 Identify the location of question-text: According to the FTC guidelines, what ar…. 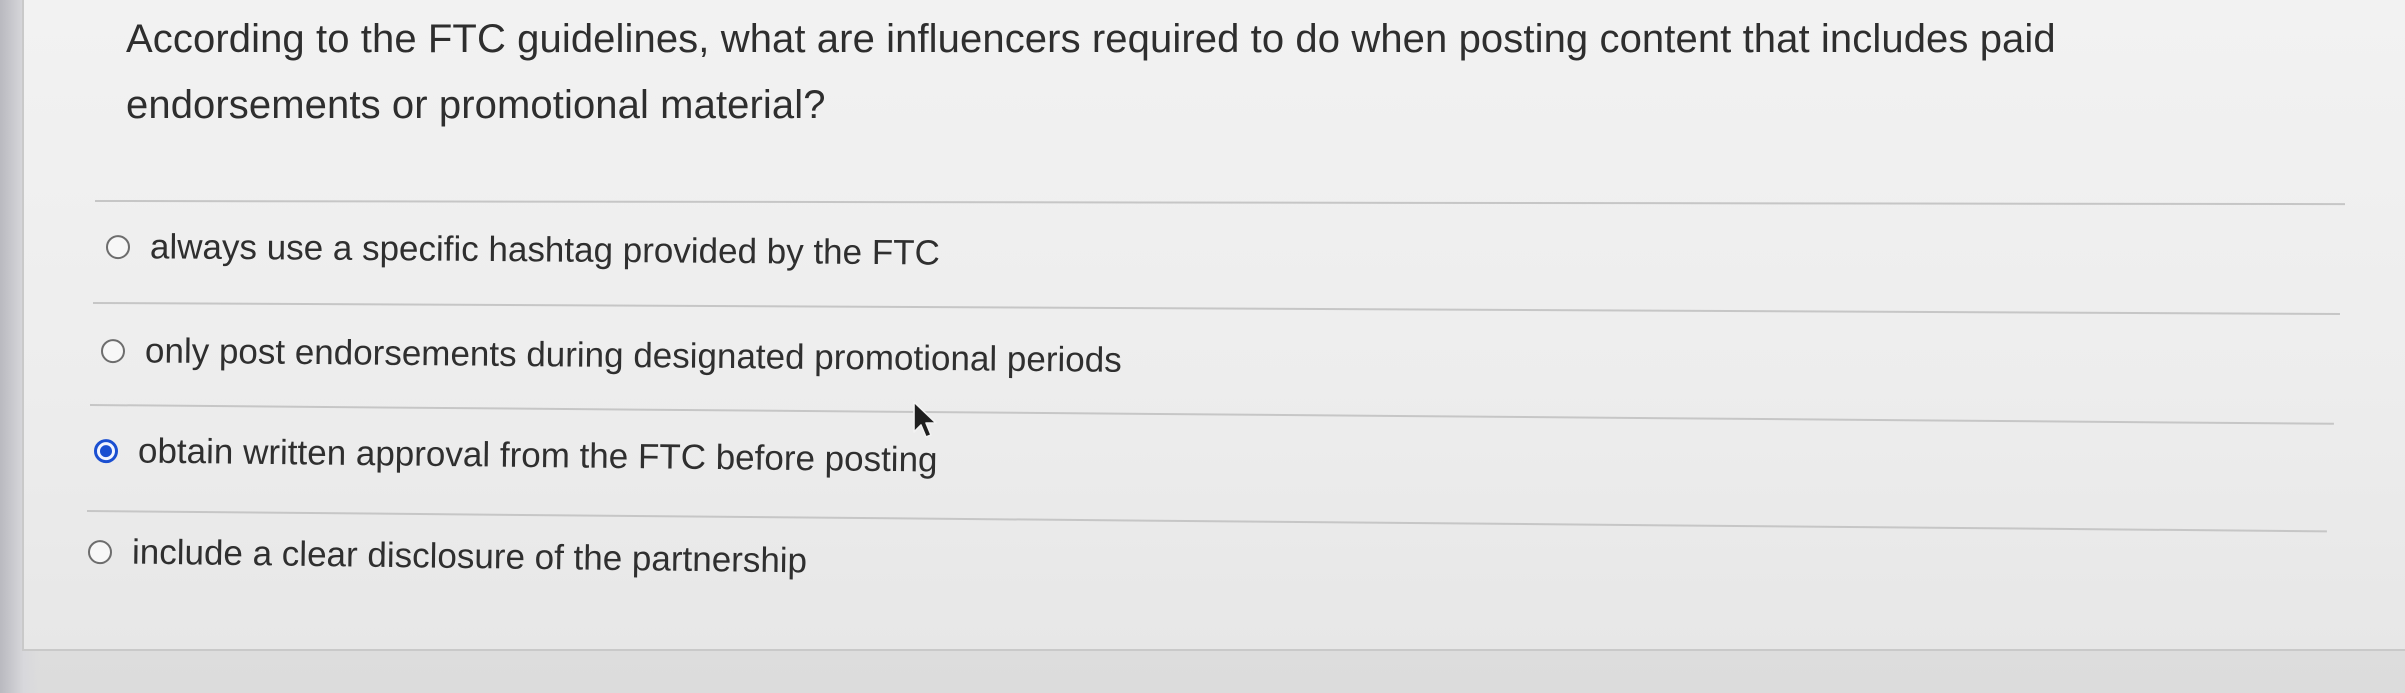
(1091, 72).